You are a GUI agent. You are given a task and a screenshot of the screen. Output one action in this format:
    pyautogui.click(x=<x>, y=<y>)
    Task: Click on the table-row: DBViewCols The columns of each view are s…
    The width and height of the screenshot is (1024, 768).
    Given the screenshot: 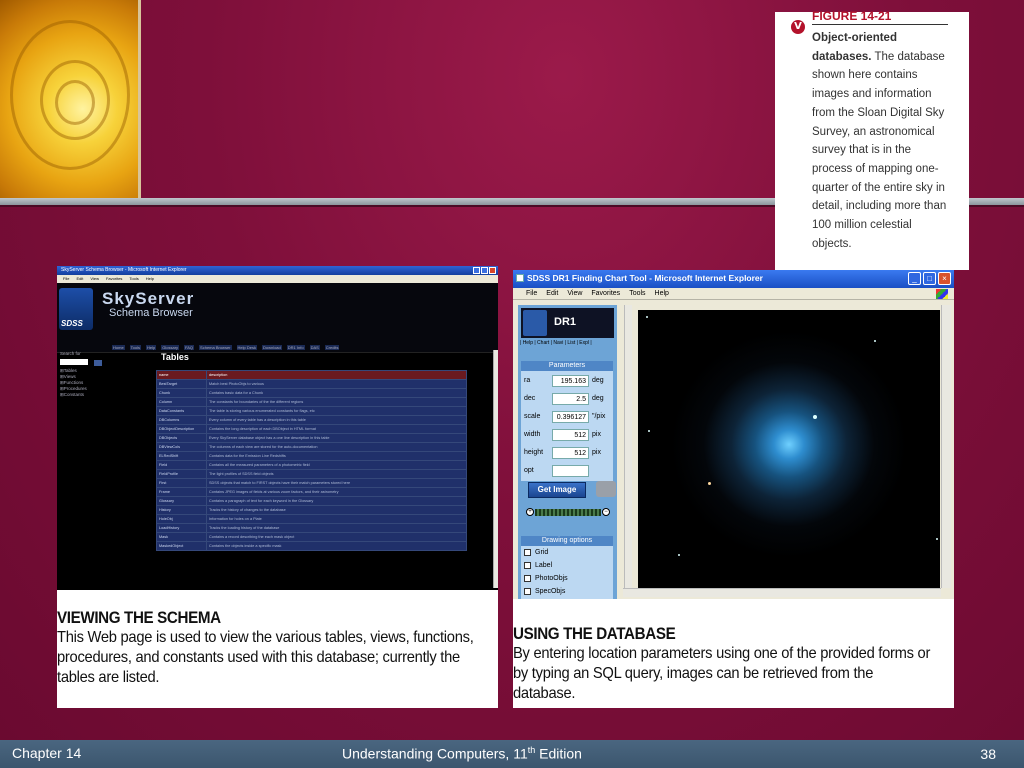 What is the action you would take?
    pyautogui.click(x=311, y=447)
    